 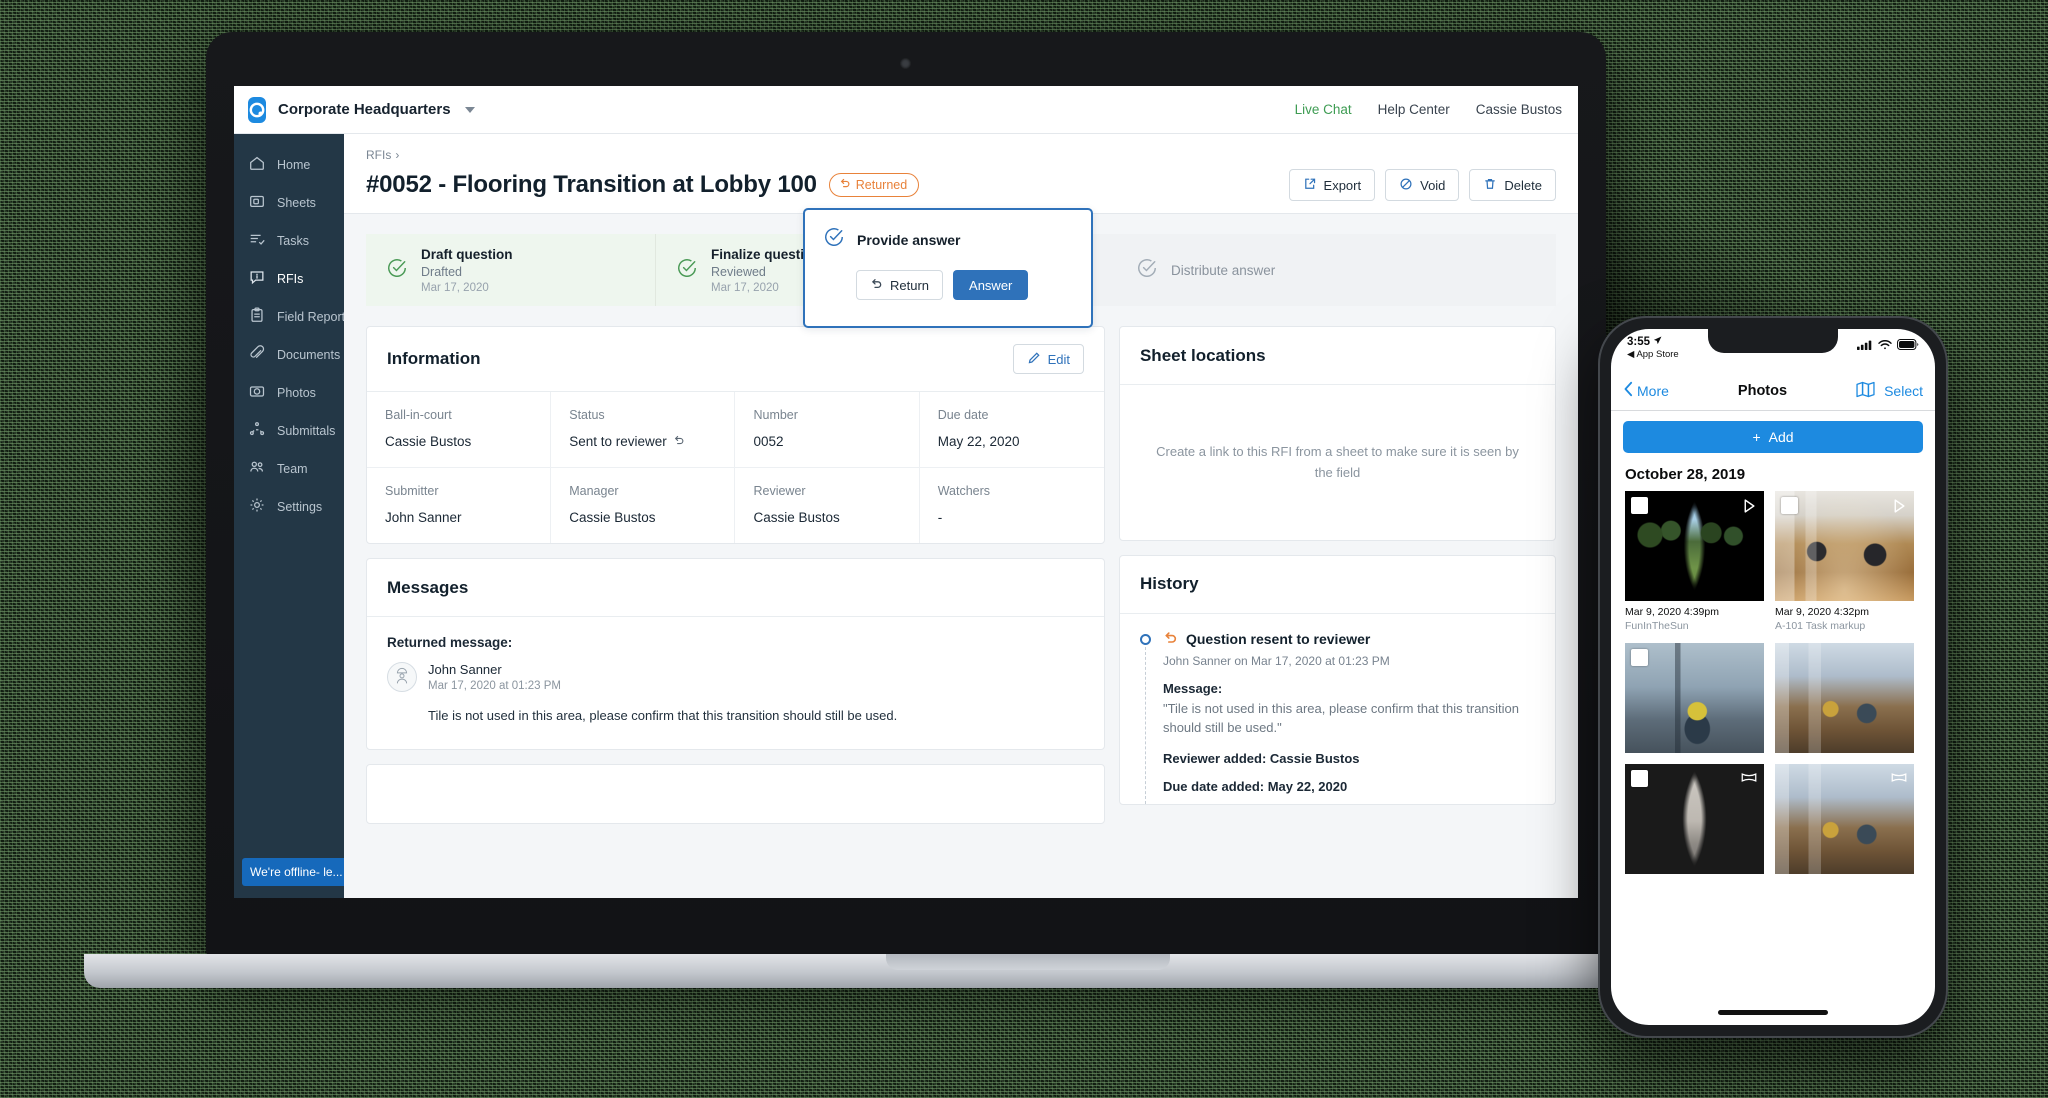 I want to click on tasks-icon, so click(x=257, y=241).